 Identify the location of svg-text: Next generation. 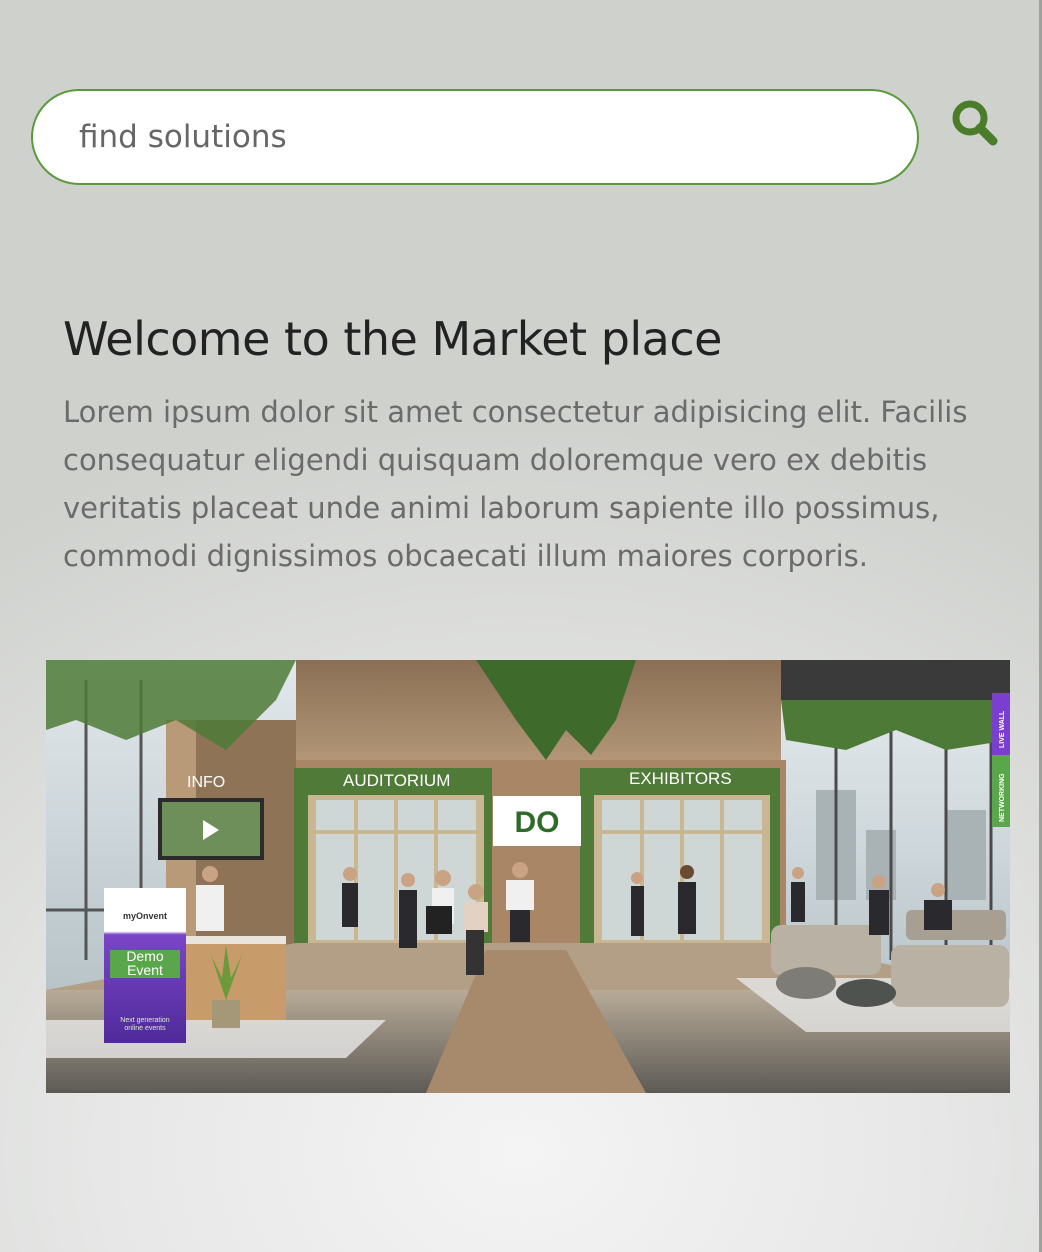
(145, 1020).